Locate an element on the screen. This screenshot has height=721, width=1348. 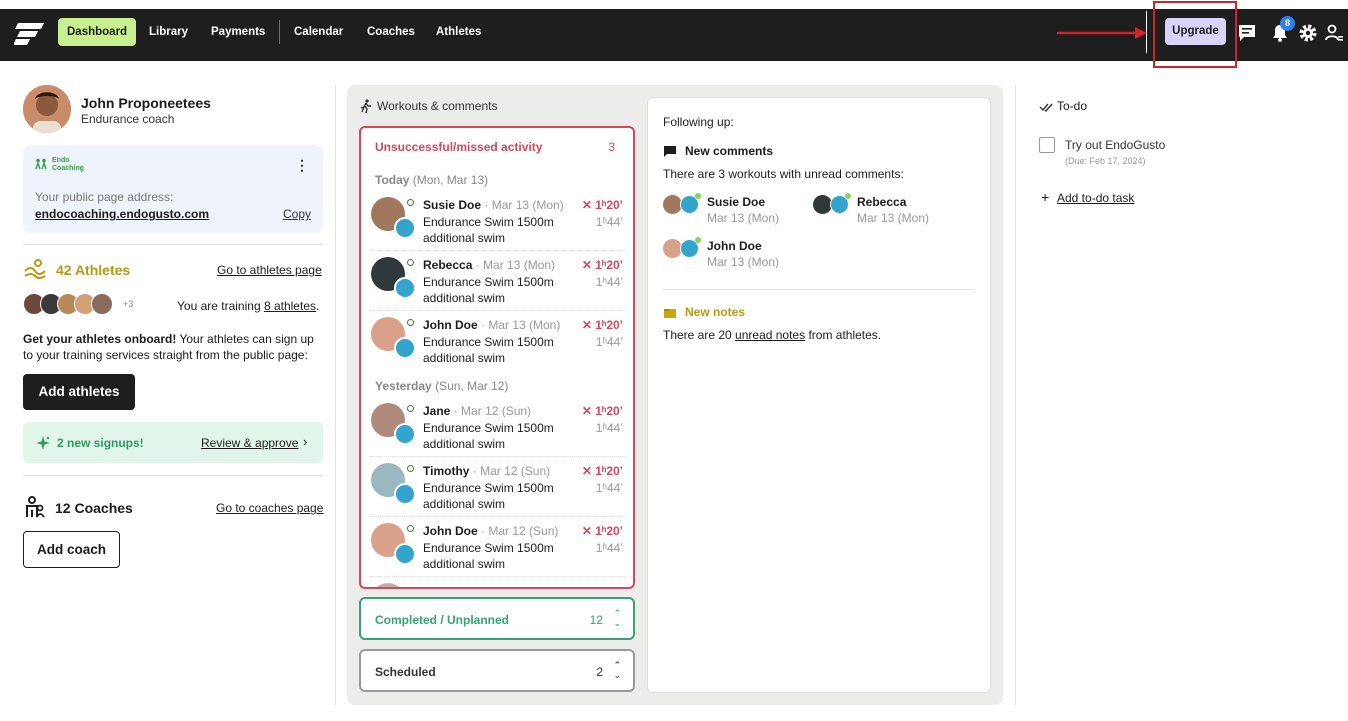
go-to-athletes-link: Go to athletes page is located at coordinates (269, 270).